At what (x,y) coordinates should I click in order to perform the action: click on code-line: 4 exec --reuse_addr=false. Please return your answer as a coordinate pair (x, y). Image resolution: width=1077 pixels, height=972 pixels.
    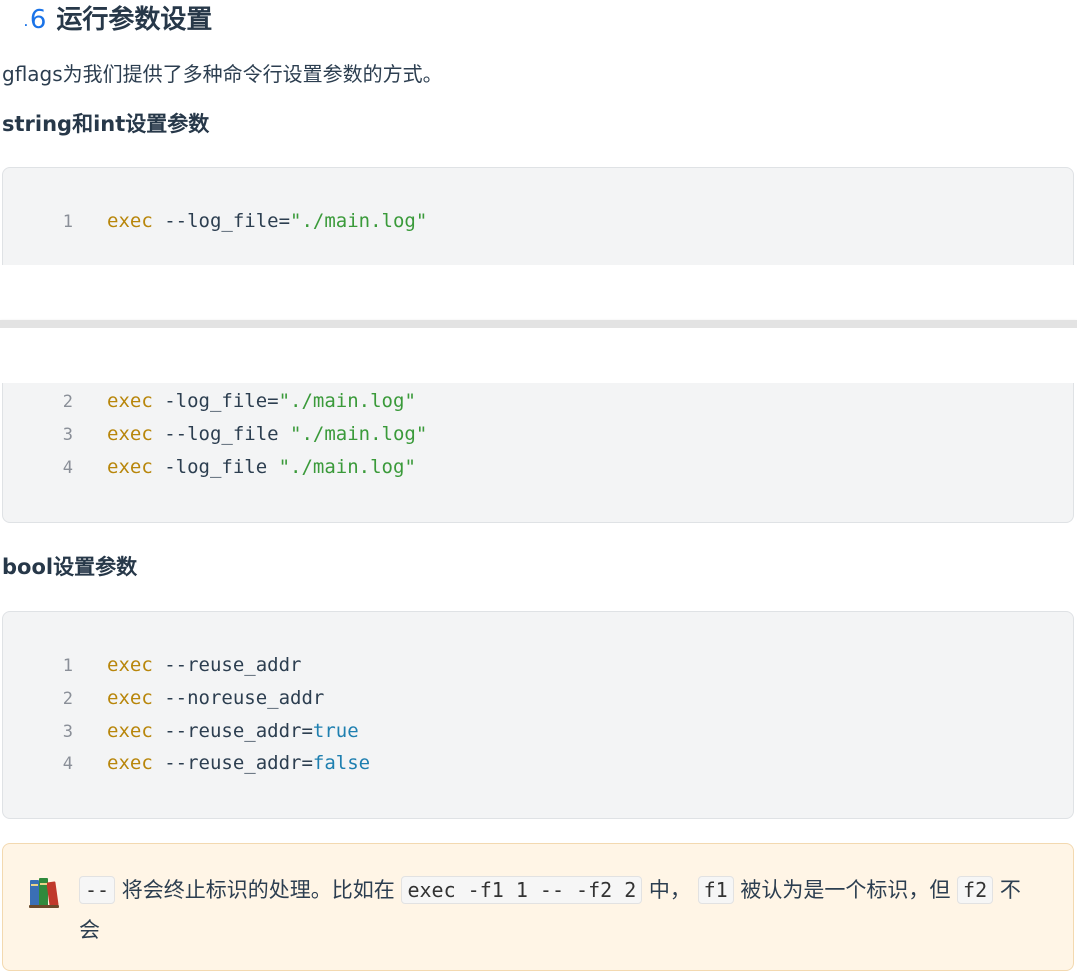
    Looking at the image, I should click on (186, 763).